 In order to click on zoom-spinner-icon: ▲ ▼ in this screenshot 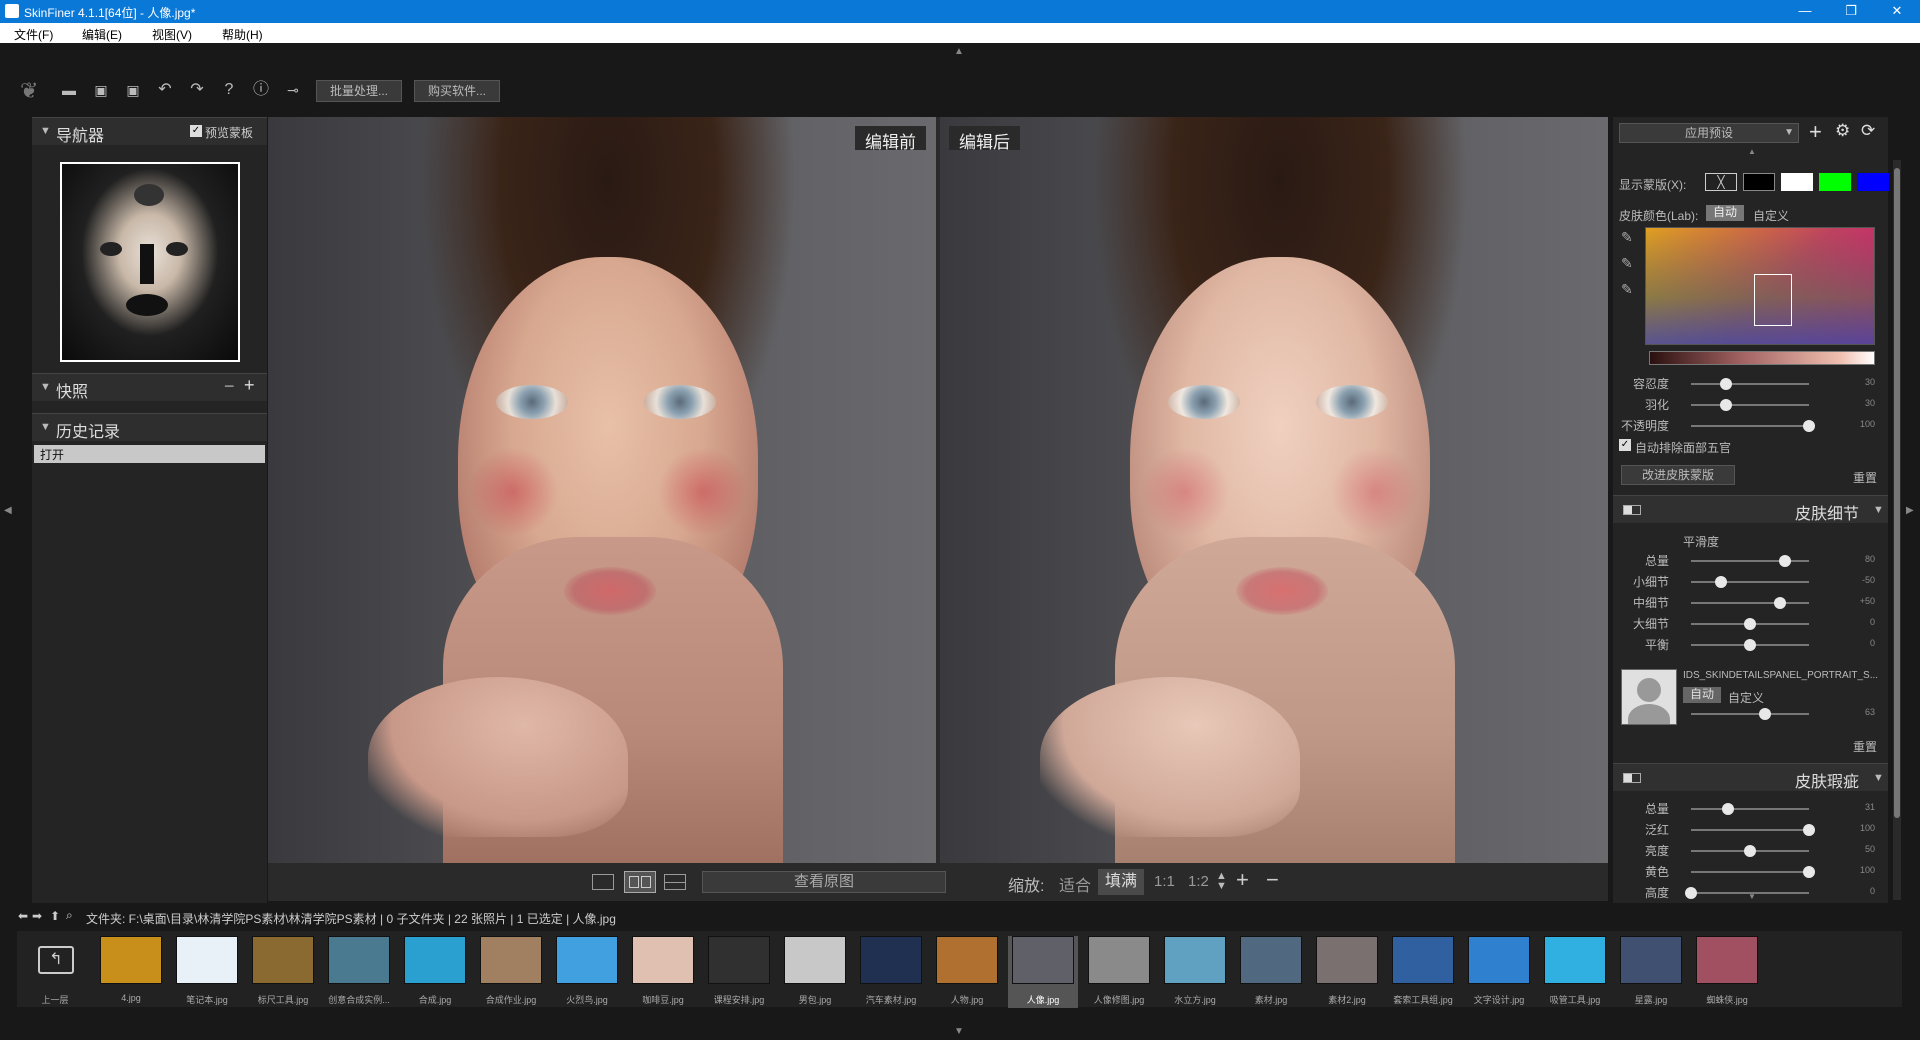, I will do `click(1221, 881)`.